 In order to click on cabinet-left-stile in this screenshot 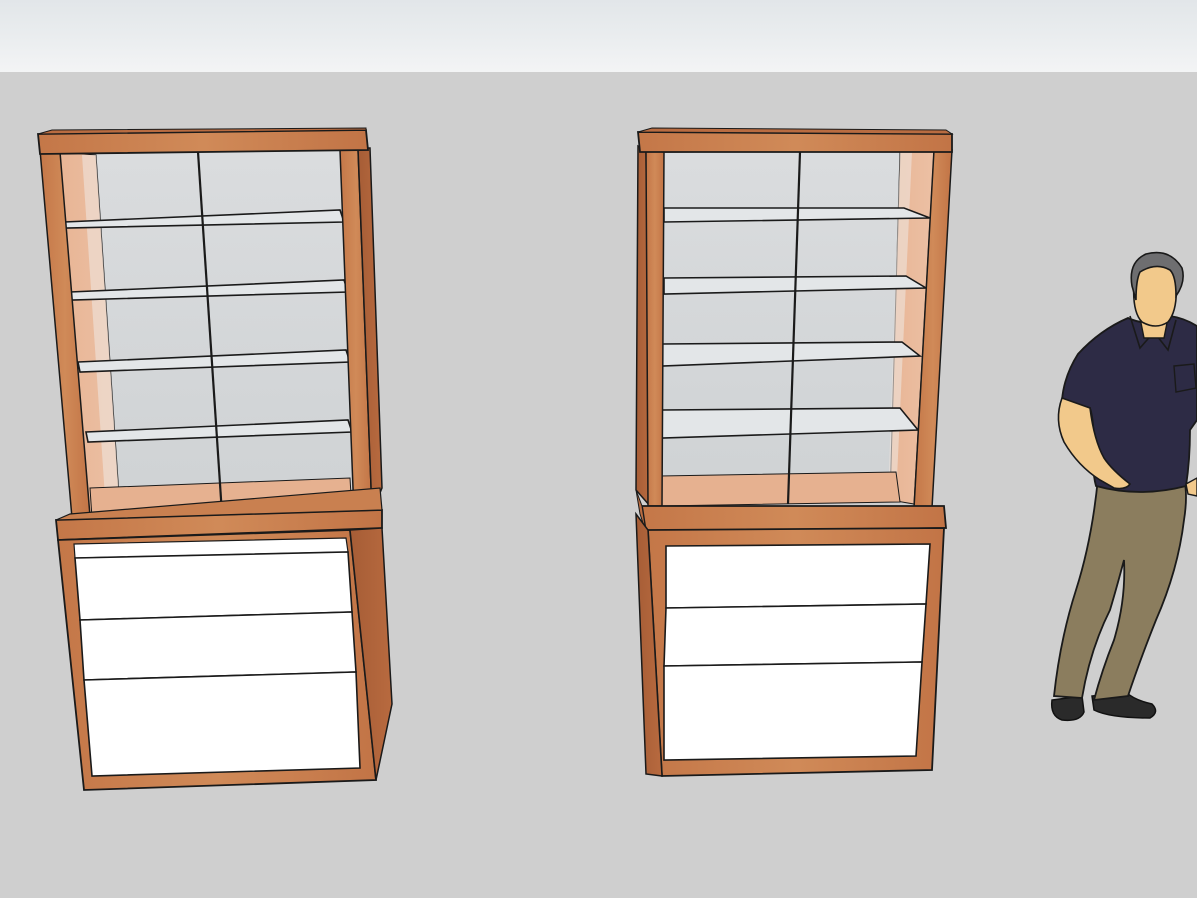, I will do `click(655, 328)`.